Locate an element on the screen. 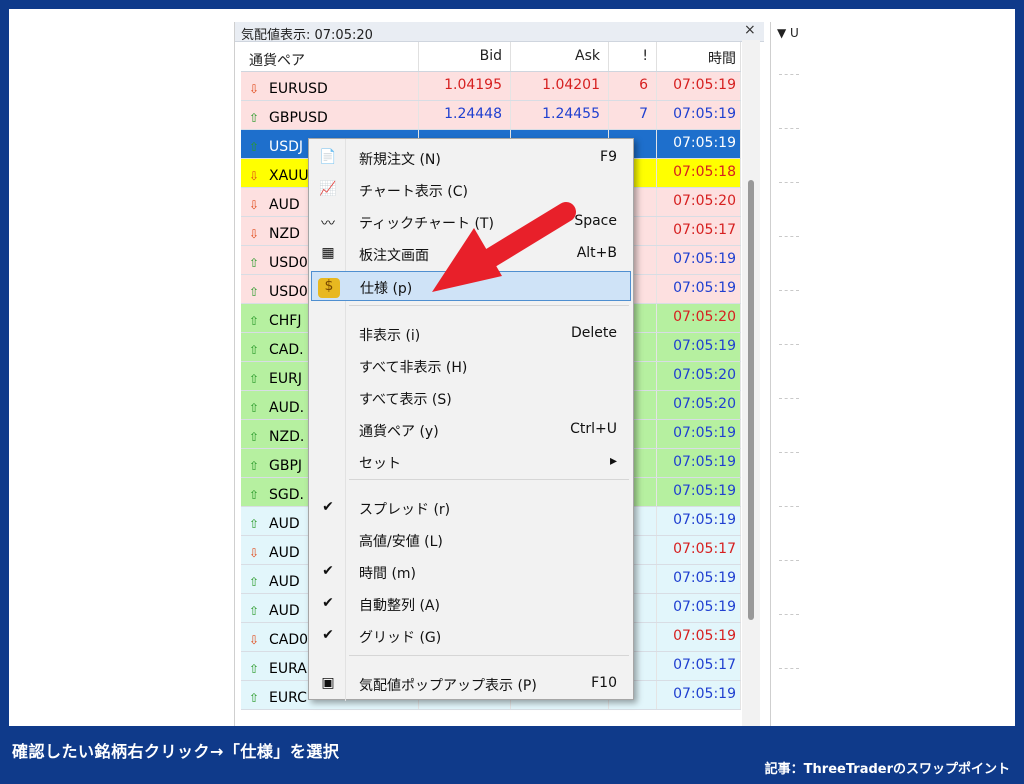 The image size is (1024, 784). symbol-label: SGD. is located at coordinates (286, 494).